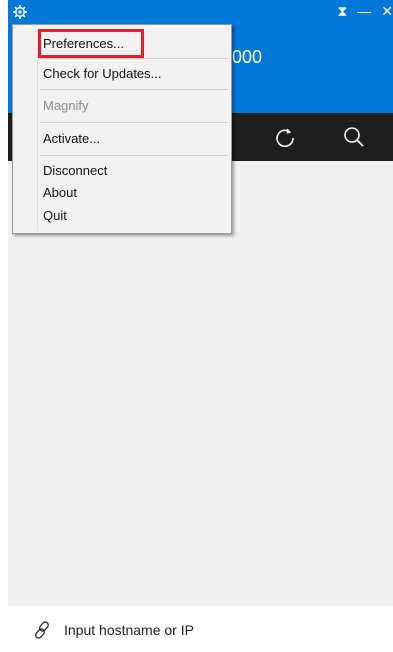  I want to click on link-icon, so click(42, 630).